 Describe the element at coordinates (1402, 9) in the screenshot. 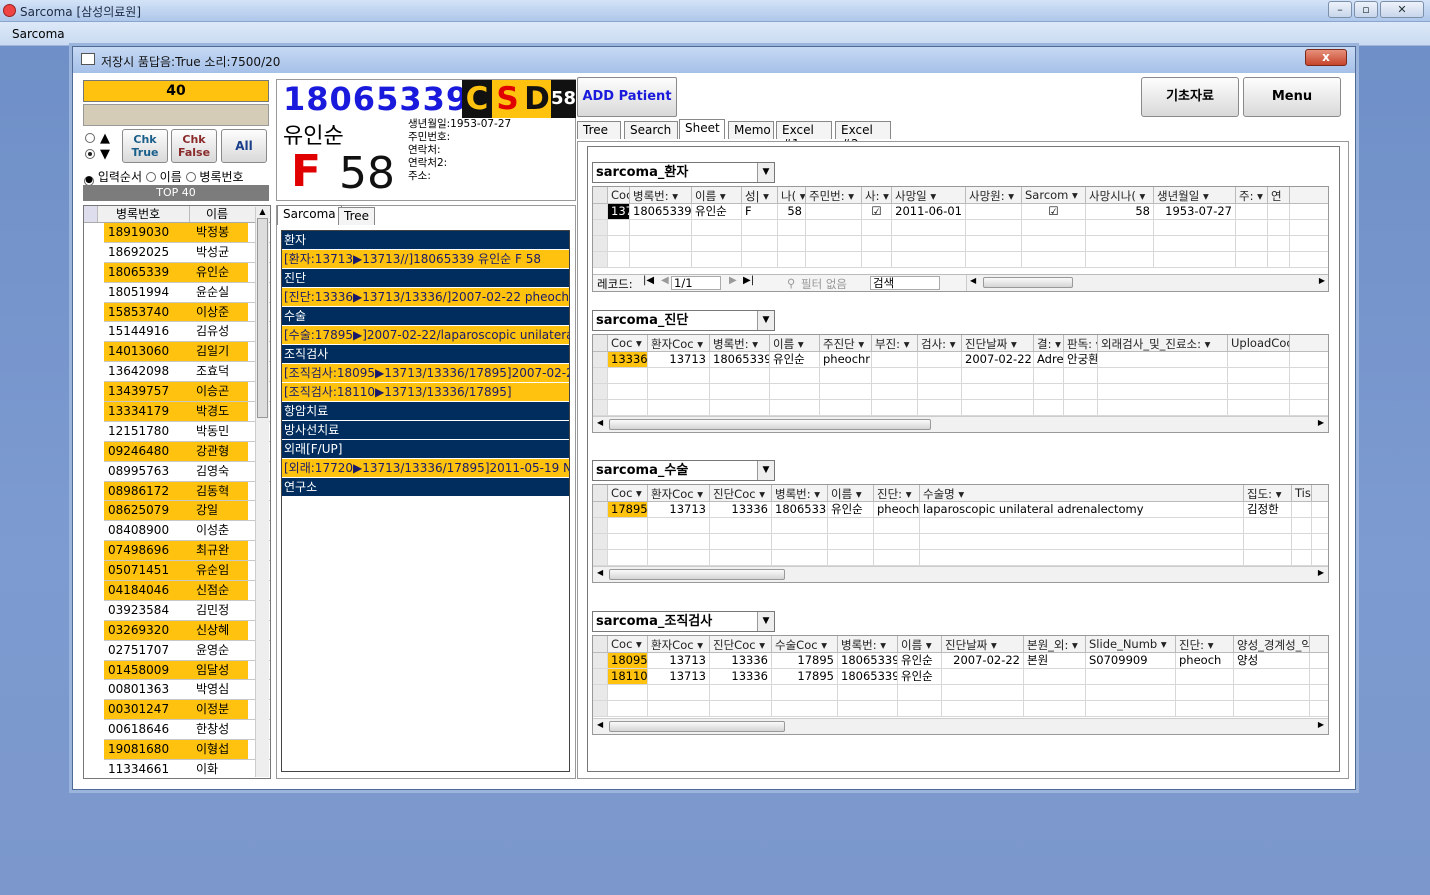

I see `close-button: ✕` at that location.